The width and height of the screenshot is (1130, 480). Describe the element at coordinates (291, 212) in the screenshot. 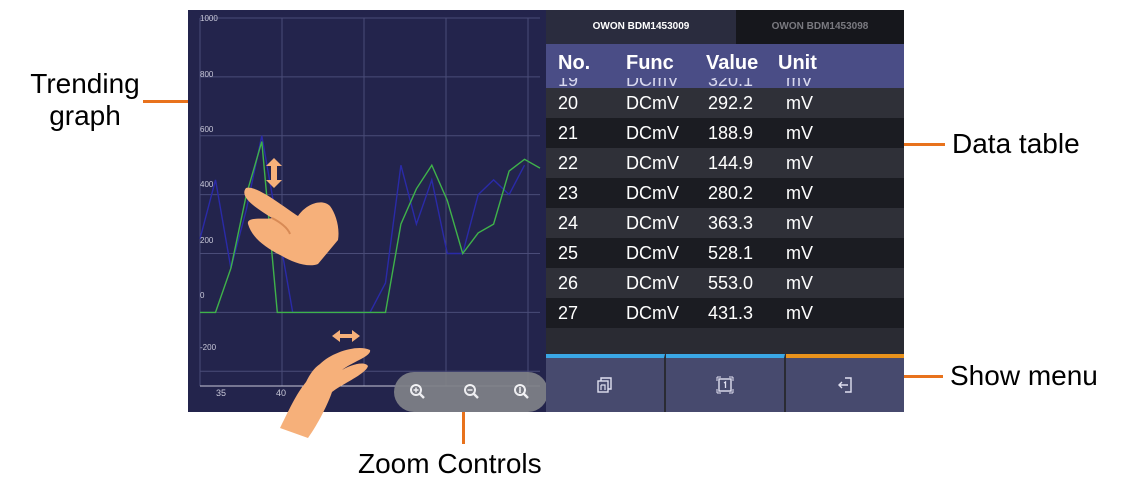

I see `pinch-vertical-hand-icon` at that location.